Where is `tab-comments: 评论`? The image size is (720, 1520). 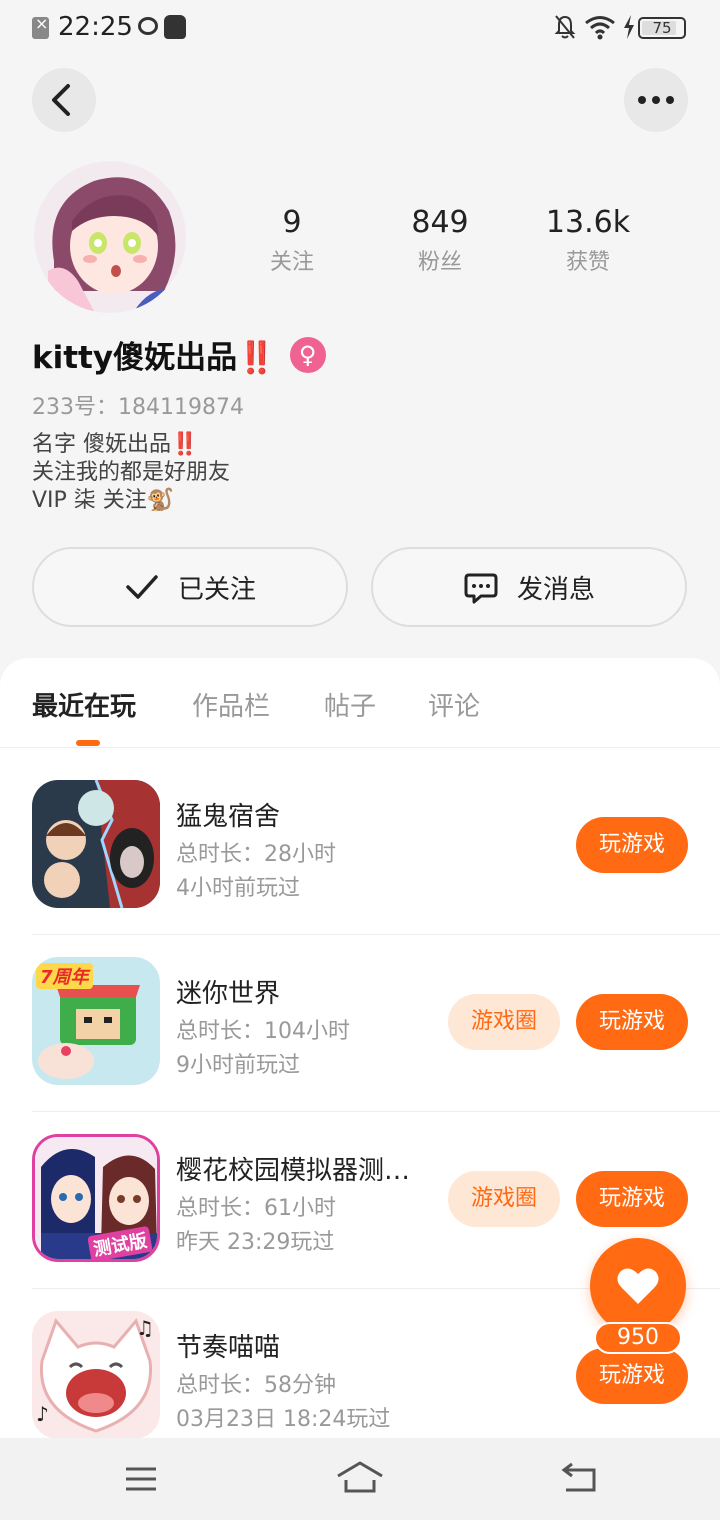
tab-comments: 评论 is located at coordinates (454, 704).